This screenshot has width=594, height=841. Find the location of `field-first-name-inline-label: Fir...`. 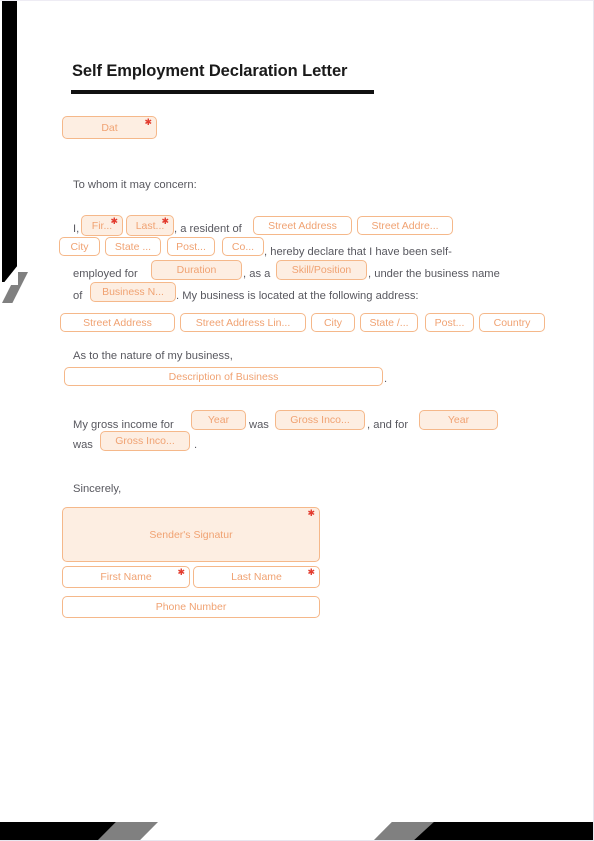

field-first-name-inline-label: Fir... is located at coordinates (102, 225).